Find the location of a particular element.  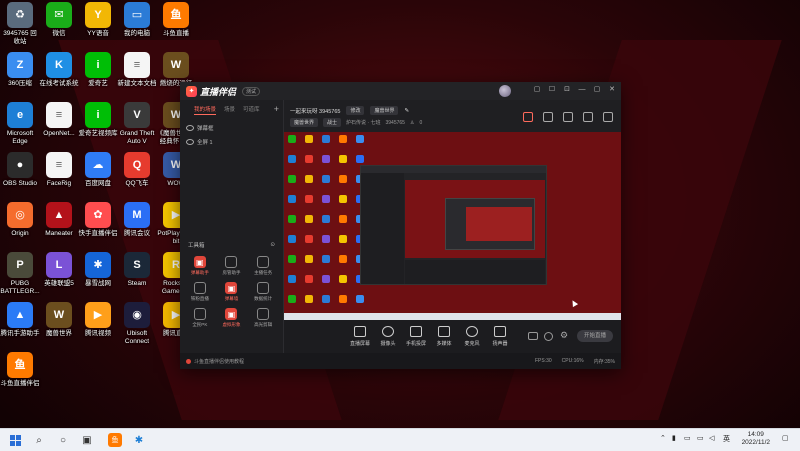

app-icon: ≡ is located at coordinates (59, 165).